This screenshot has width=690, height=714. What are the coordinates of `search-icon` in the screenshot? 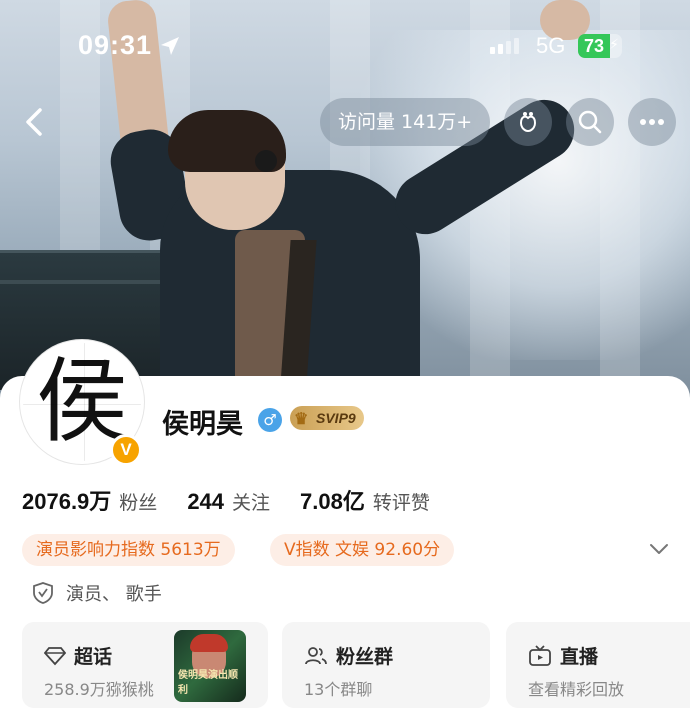 It's located at (590, 122).